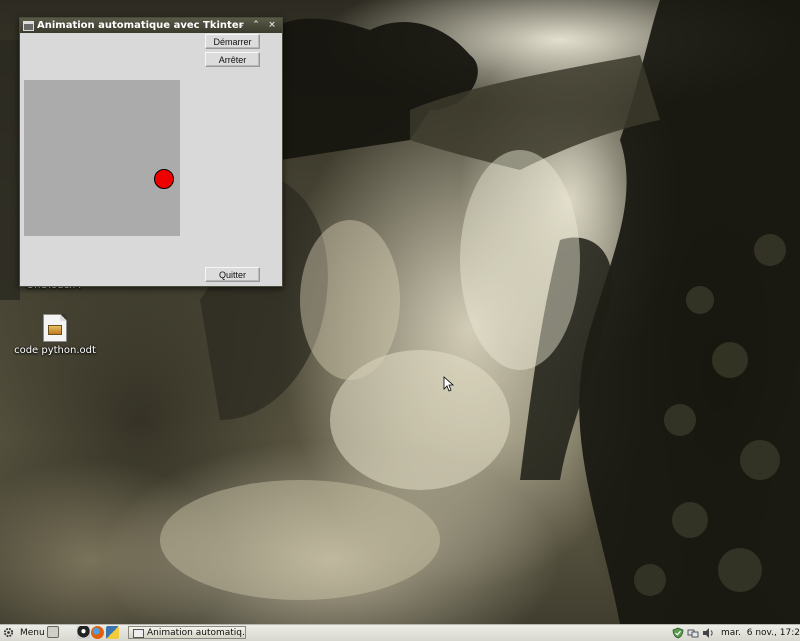 The width and height of the screenshot is (800, 641). I want to click on maximize-icon: ⌃, so click(256, 25).